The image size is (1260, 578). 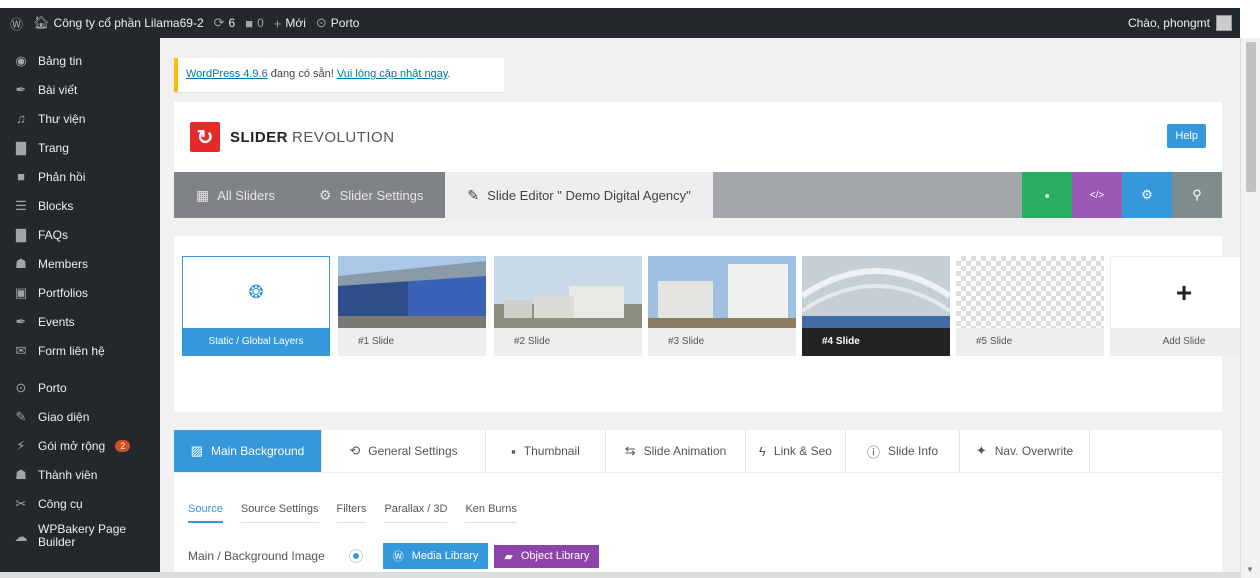 I want to click on slide-5: #5 Slide, so click(x=1030, y=306).